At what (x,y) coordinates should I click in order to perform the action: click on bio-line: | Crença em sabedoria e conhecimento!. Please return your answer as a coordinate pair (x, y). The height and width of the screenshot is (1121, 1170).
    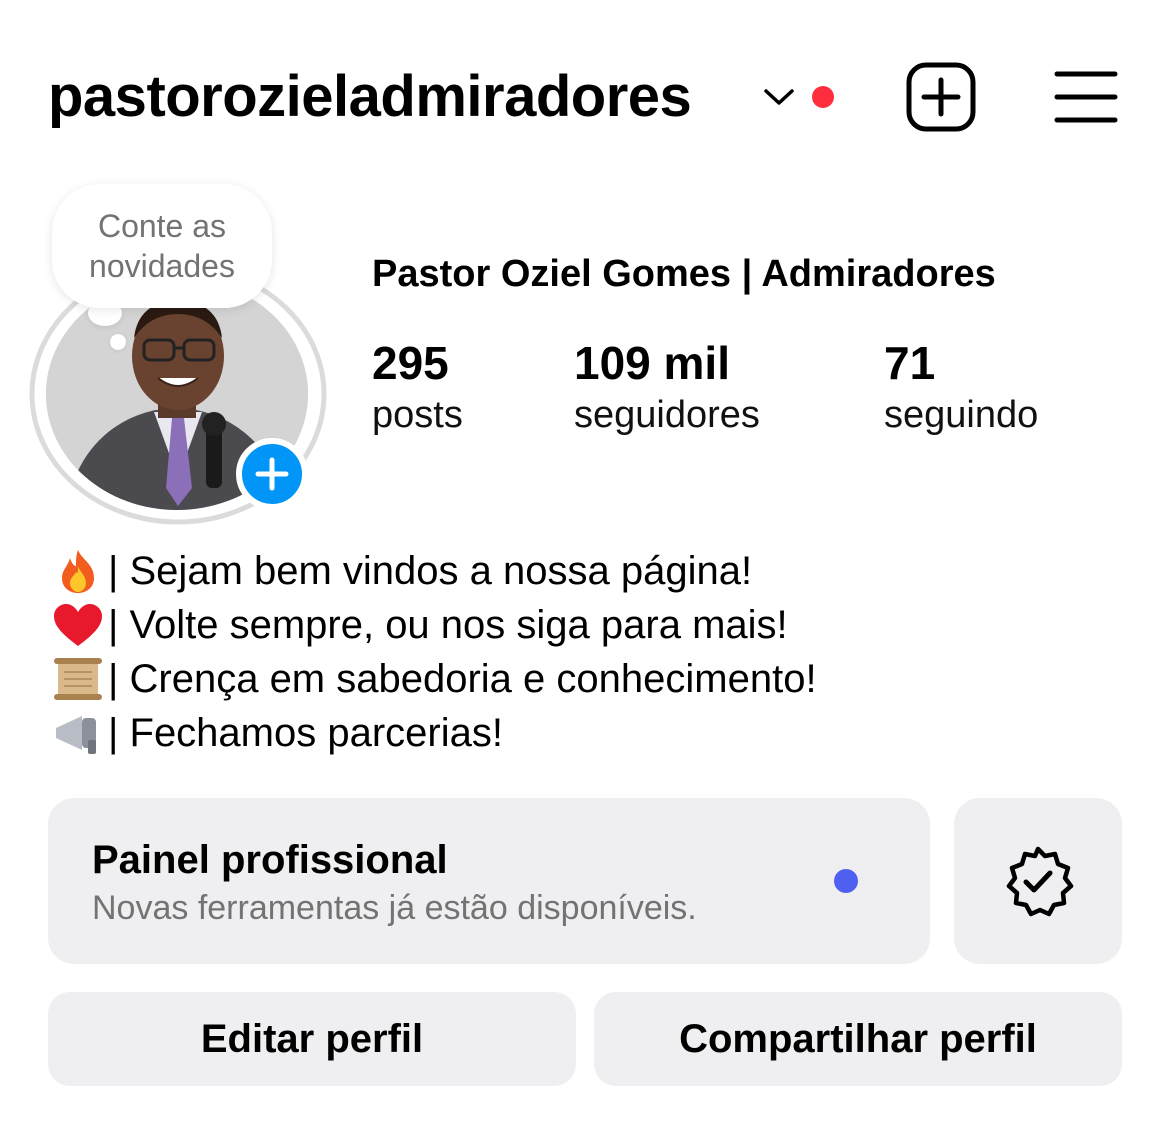
    Looking at the image, I should click on (434, 679).